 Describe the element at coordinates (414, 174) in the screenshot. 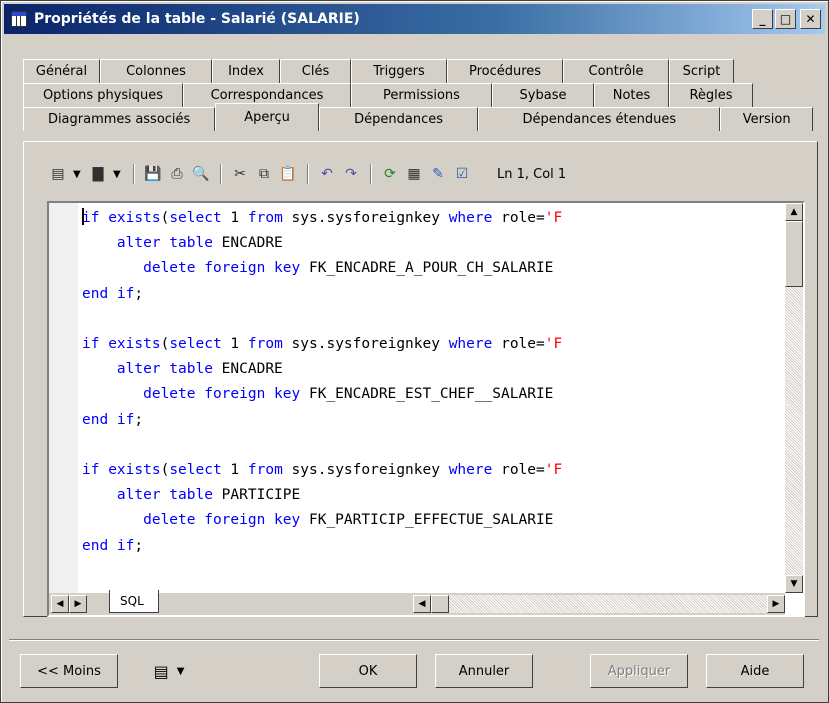

I see `format-icon: ▦` at that location.